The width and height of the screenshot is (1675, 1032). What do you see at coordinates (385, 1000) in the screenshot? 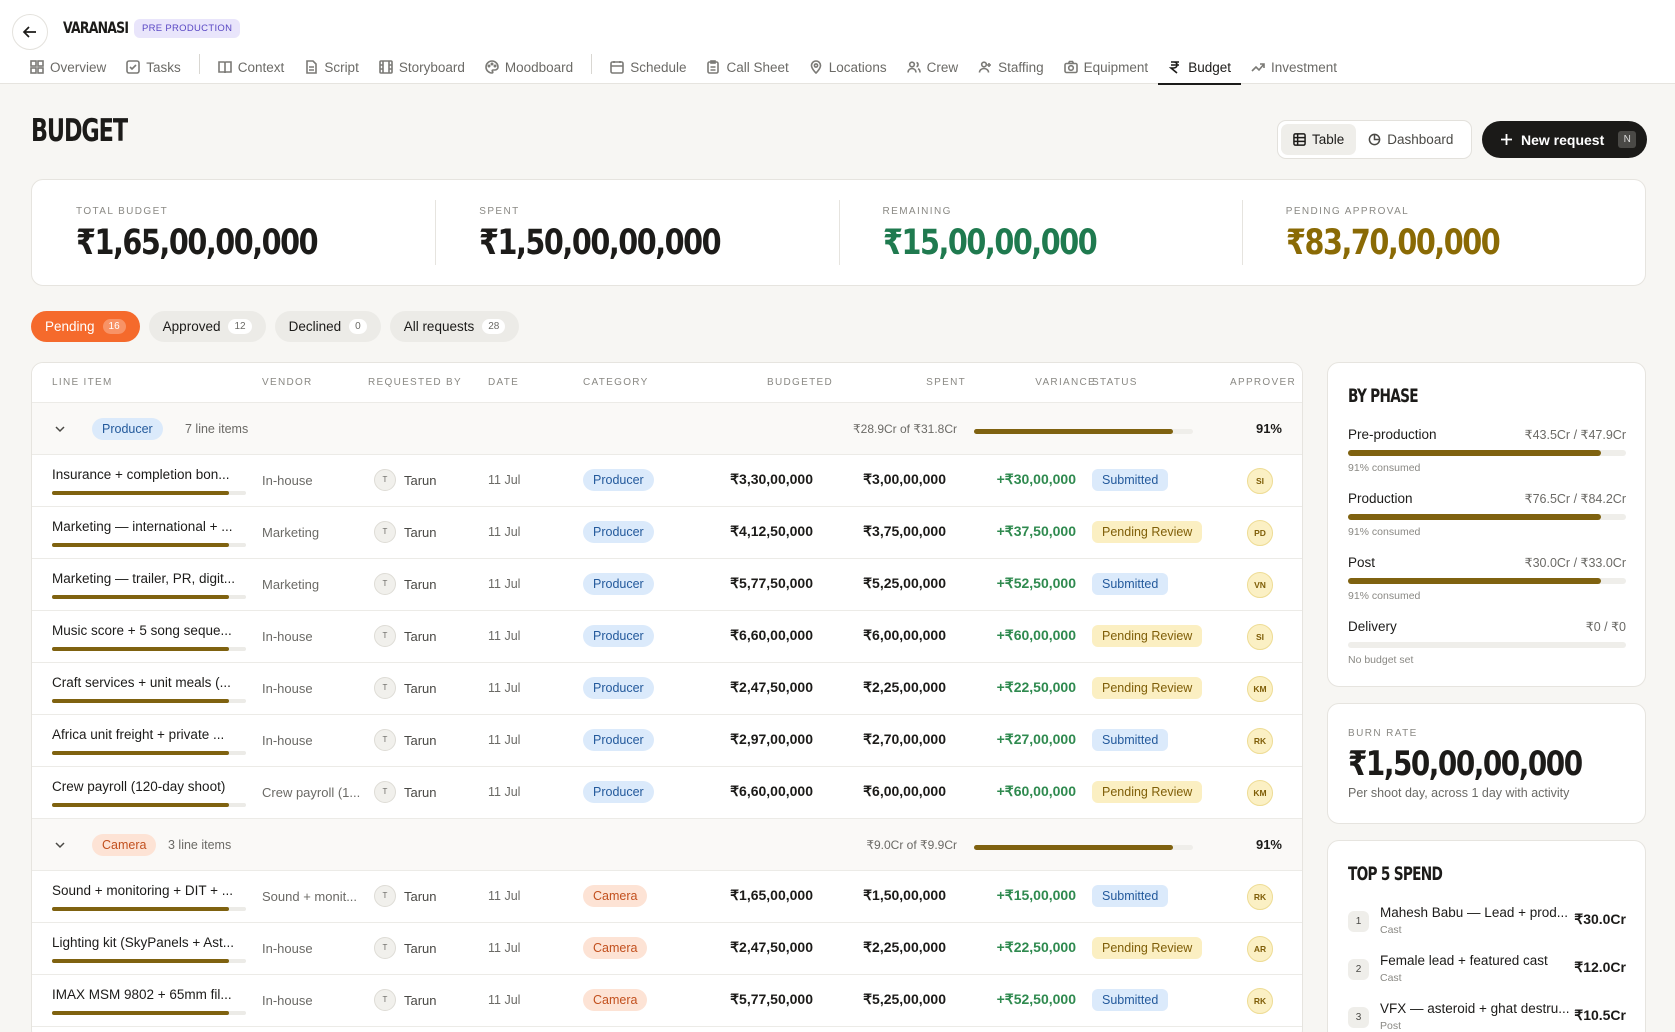
I see `requester-avatar: T` at bounding box center [385, 1000].